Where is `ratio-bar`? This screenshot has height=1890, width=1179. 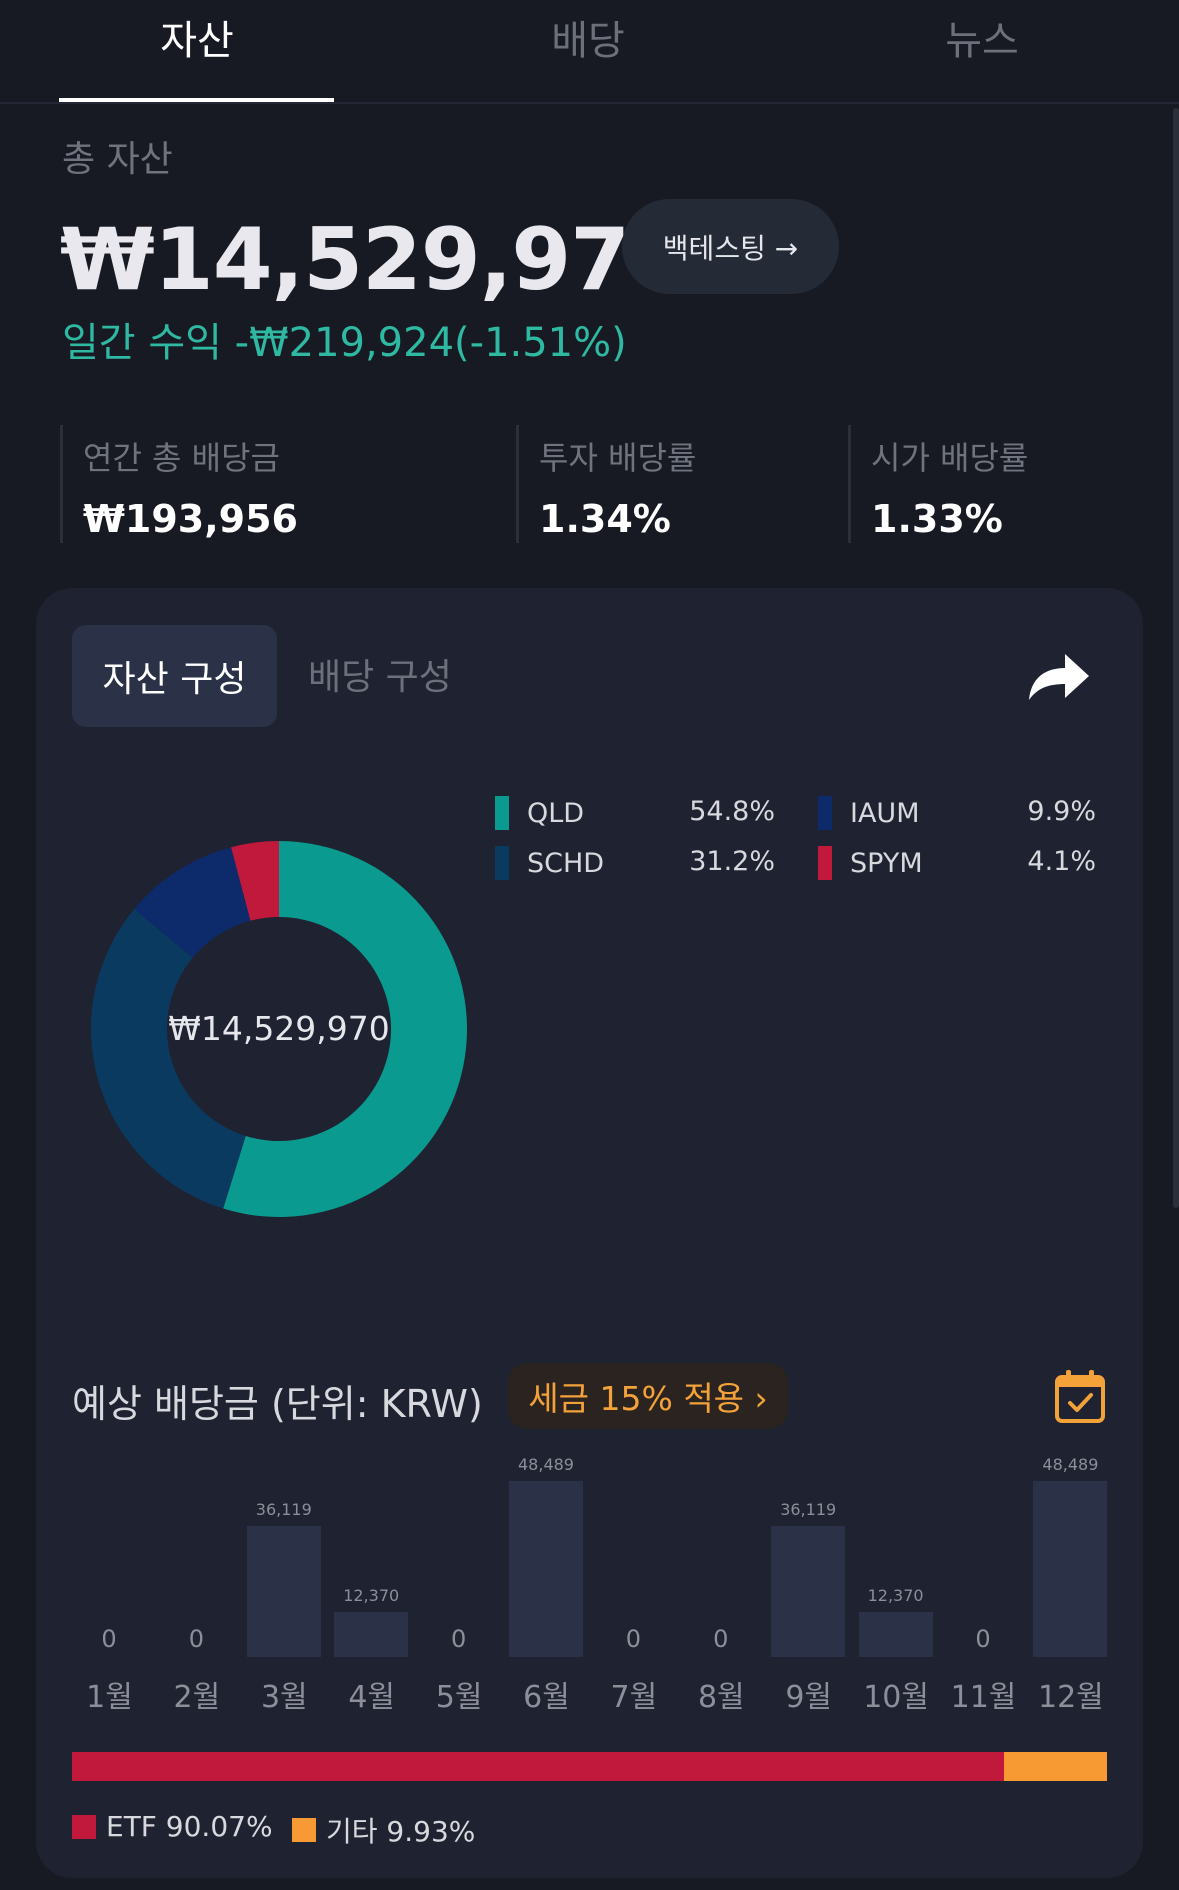
ratio-bar is located at coordinates (589, 1766).